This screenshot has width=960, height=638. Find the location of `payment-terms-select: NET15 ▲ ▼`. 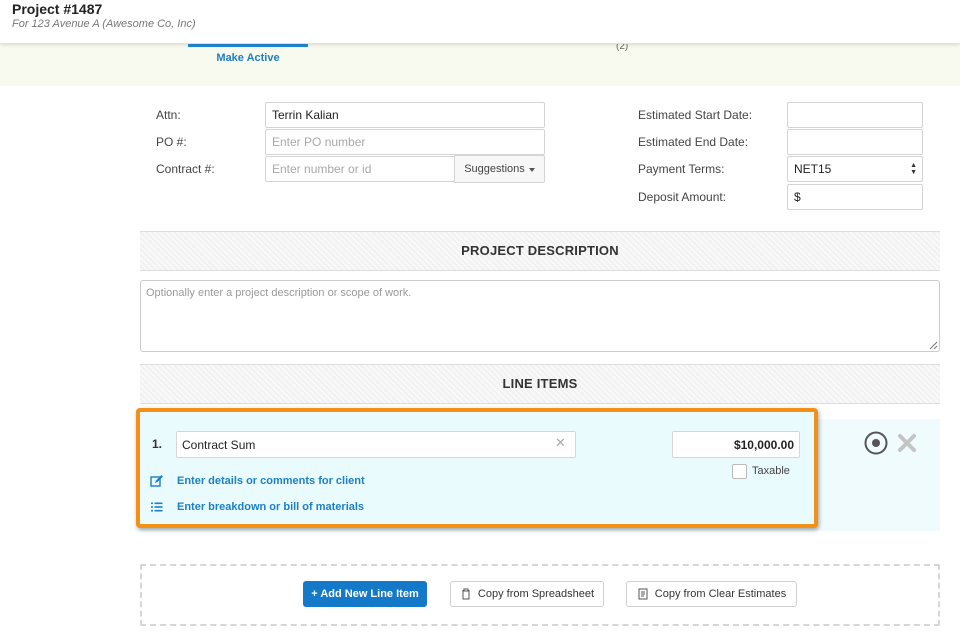

payment-terms-select: NET15 ▲ ▼ is located at coordinates (855, 169).